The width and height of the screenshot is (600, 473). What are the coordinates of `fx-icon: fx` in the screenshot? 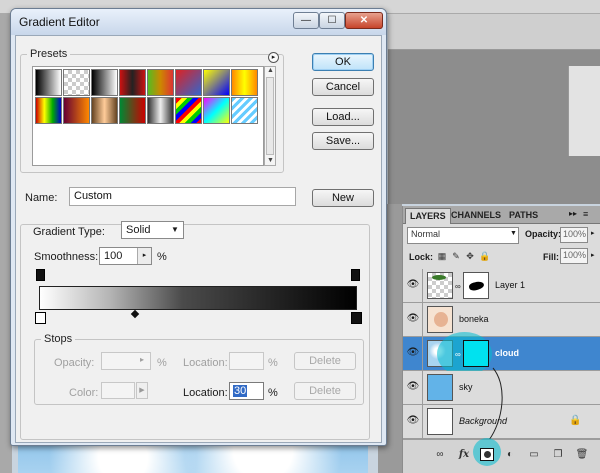 It's located at (464, 455).